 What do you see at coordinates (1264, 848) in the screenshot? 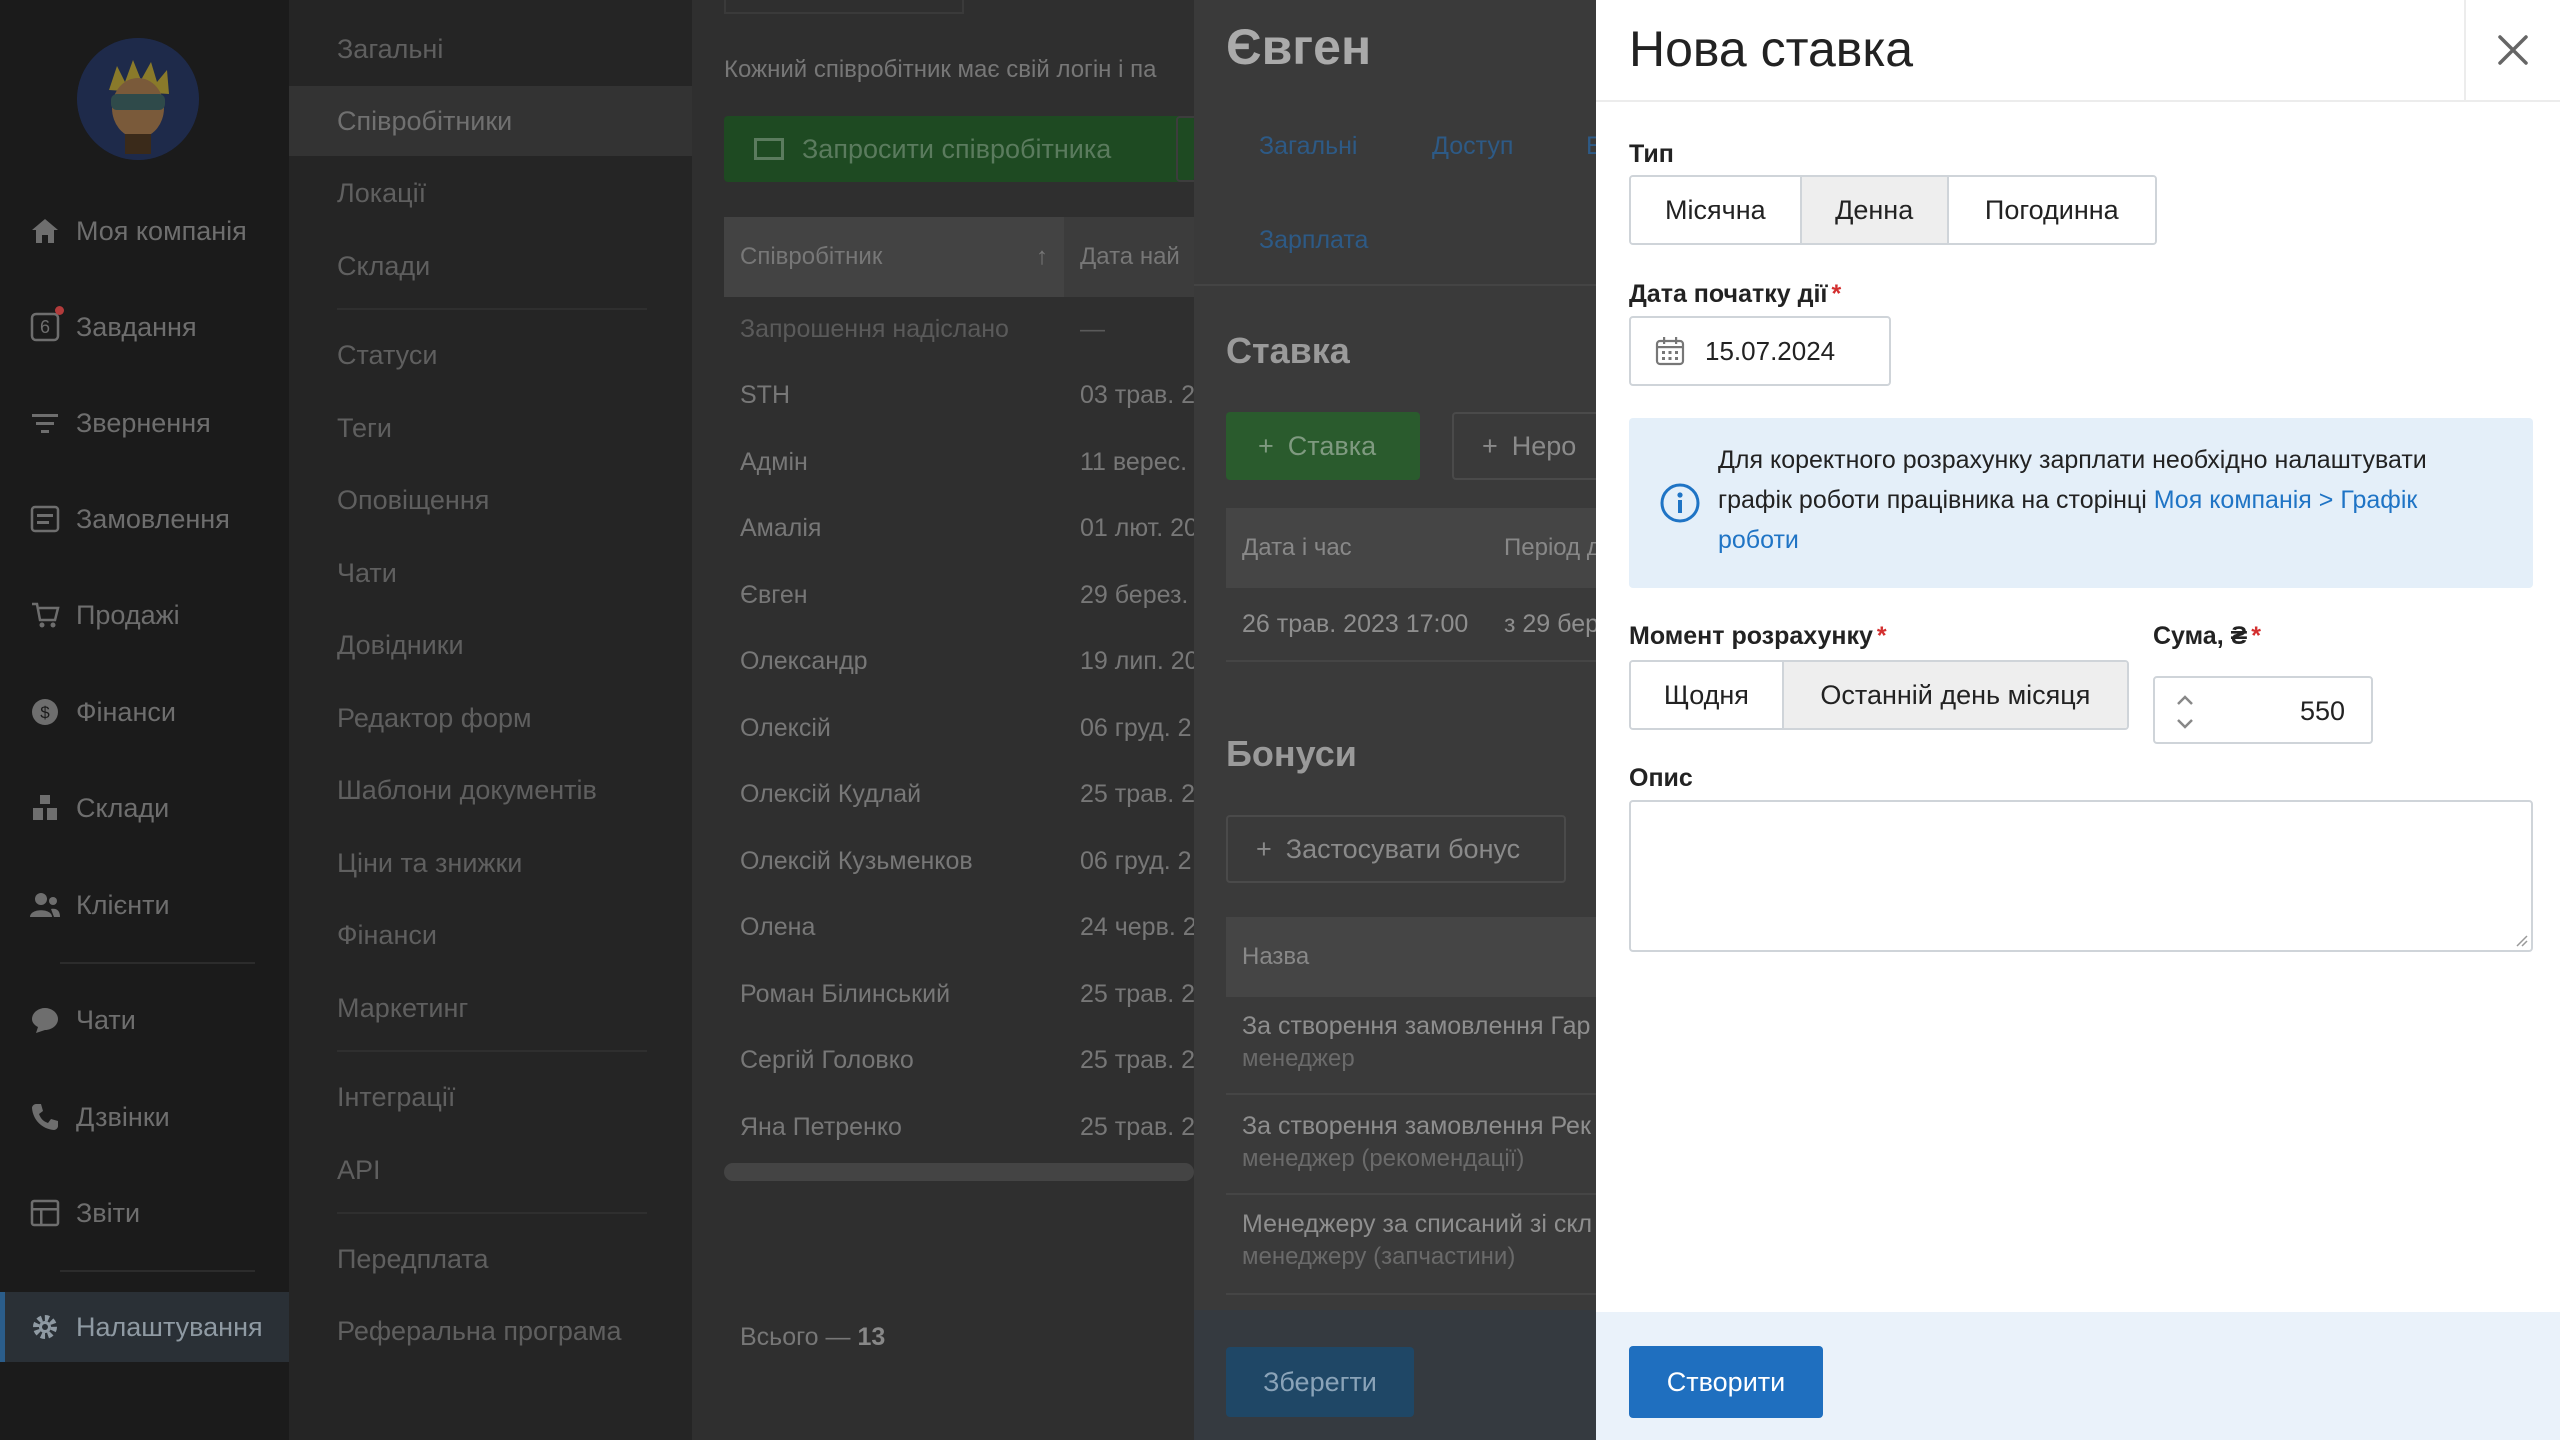
I see `plus-icon: +` at bounding box center [1264, 848].